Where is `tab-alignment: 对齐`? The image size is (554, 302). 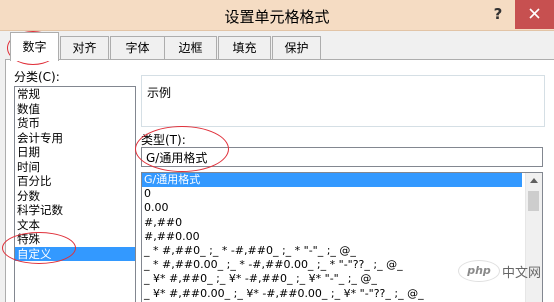
tab-alignment: 对齐 is located at coordinates (84, 47).